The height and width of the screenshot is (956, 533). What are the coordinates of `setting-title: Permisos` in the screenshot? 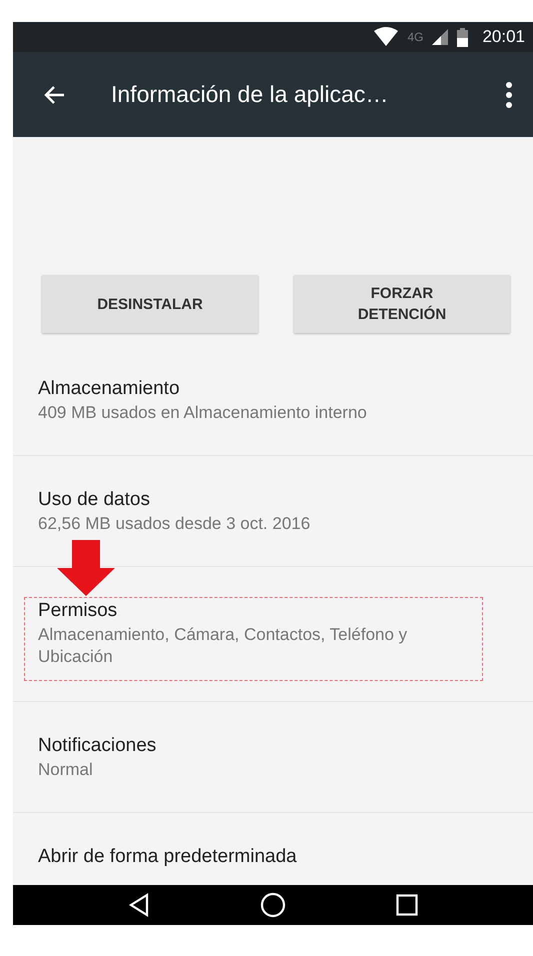 It's located at (254, 611).